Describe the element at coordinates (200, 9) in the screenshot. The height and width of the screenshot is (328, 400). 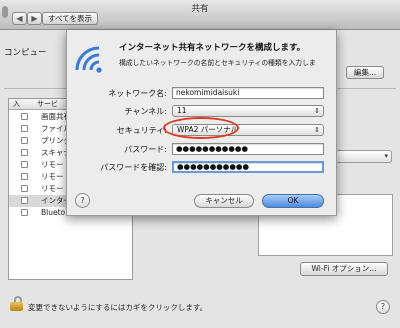
I see `window-title: 共有` at that location.